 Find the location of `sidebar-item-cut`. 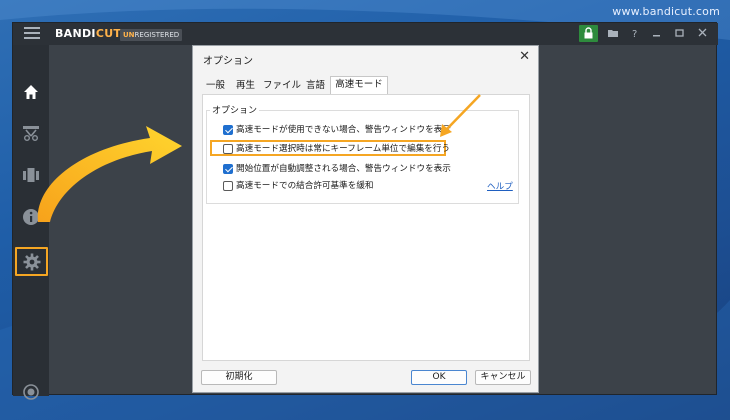

sidebar-item-cut is located at coordinates (31, 133).